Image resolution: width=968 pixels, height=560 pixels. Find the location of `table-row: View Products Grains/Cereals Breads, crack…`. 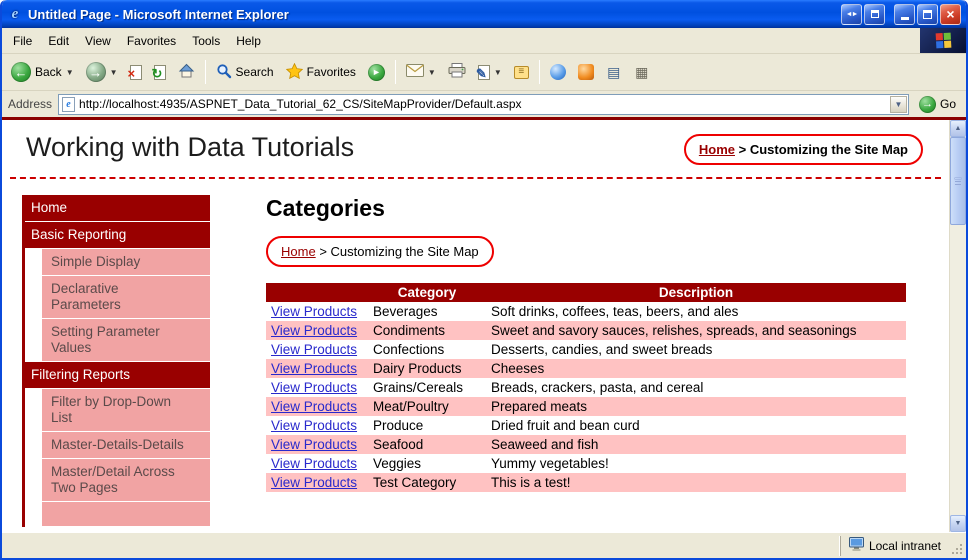

table-row: View Products Grains/Cereals Breads, crack… is located at coordinates (586, 387).